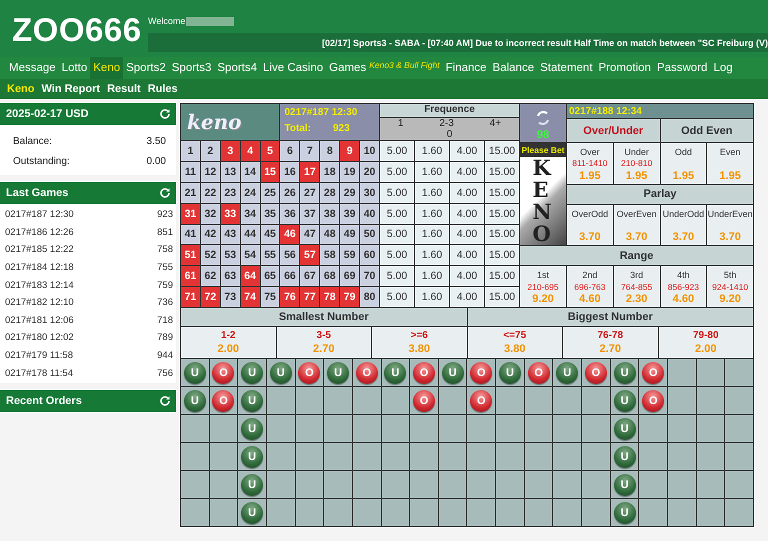 The height and width of the screenshot is (541, 768). What do you see at coordinates (250, 234) in the screenshot?
I see `number-cell: 44` at bounding box center [250, 234].